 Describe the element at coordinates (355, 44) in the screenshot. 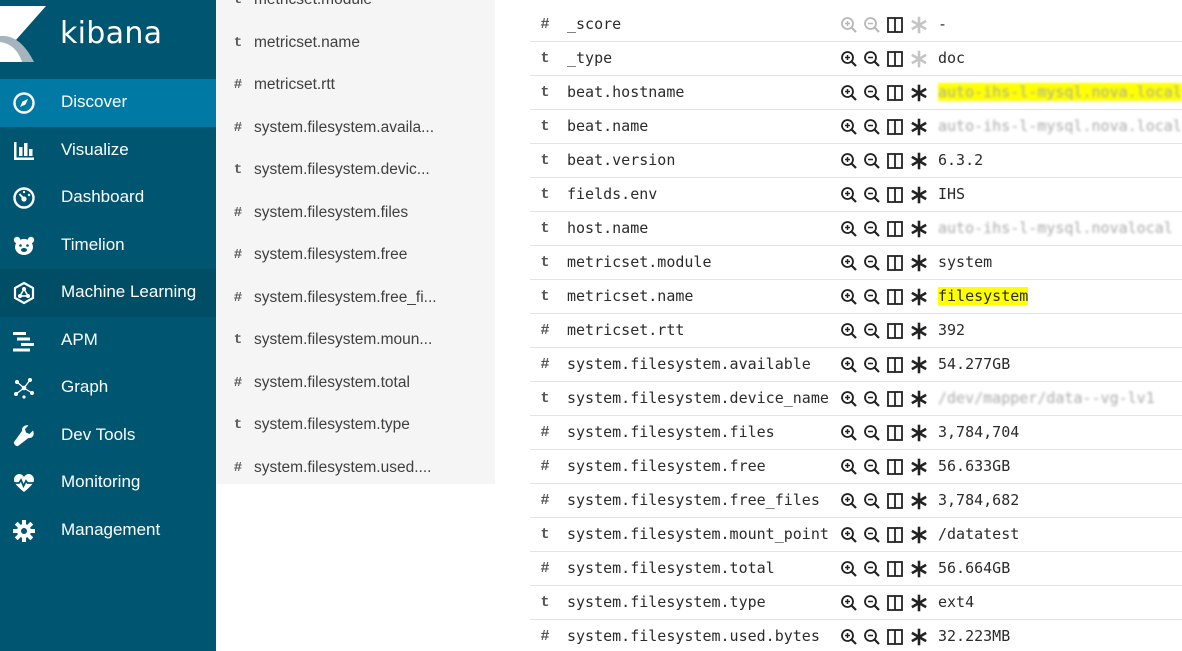

I see `field-list-item: t metricset.name` at that location.